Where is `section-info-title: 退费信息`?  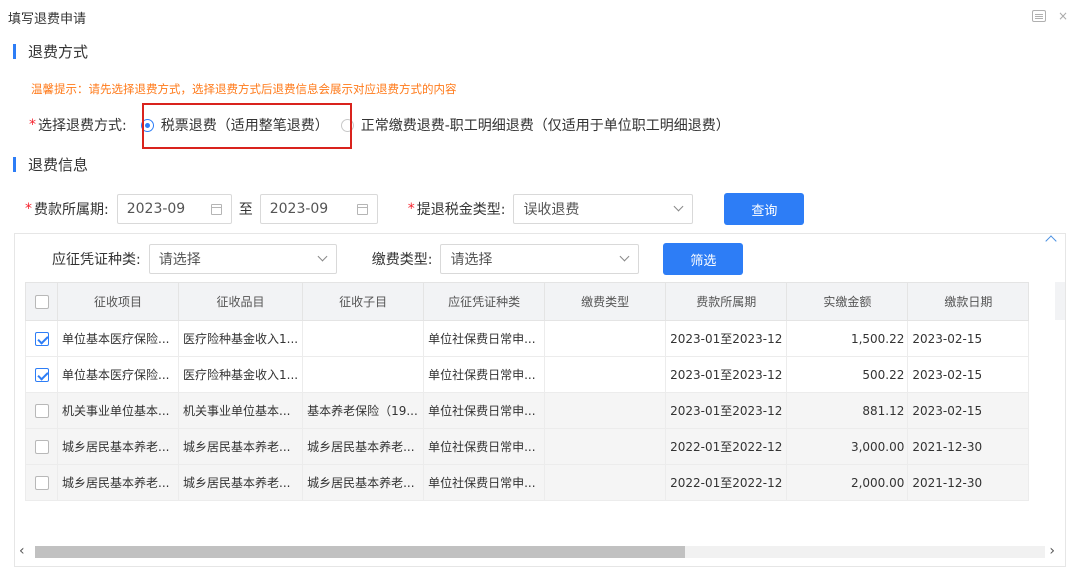 section-info-title: 退费信息 is located at coordinates (58, 164).